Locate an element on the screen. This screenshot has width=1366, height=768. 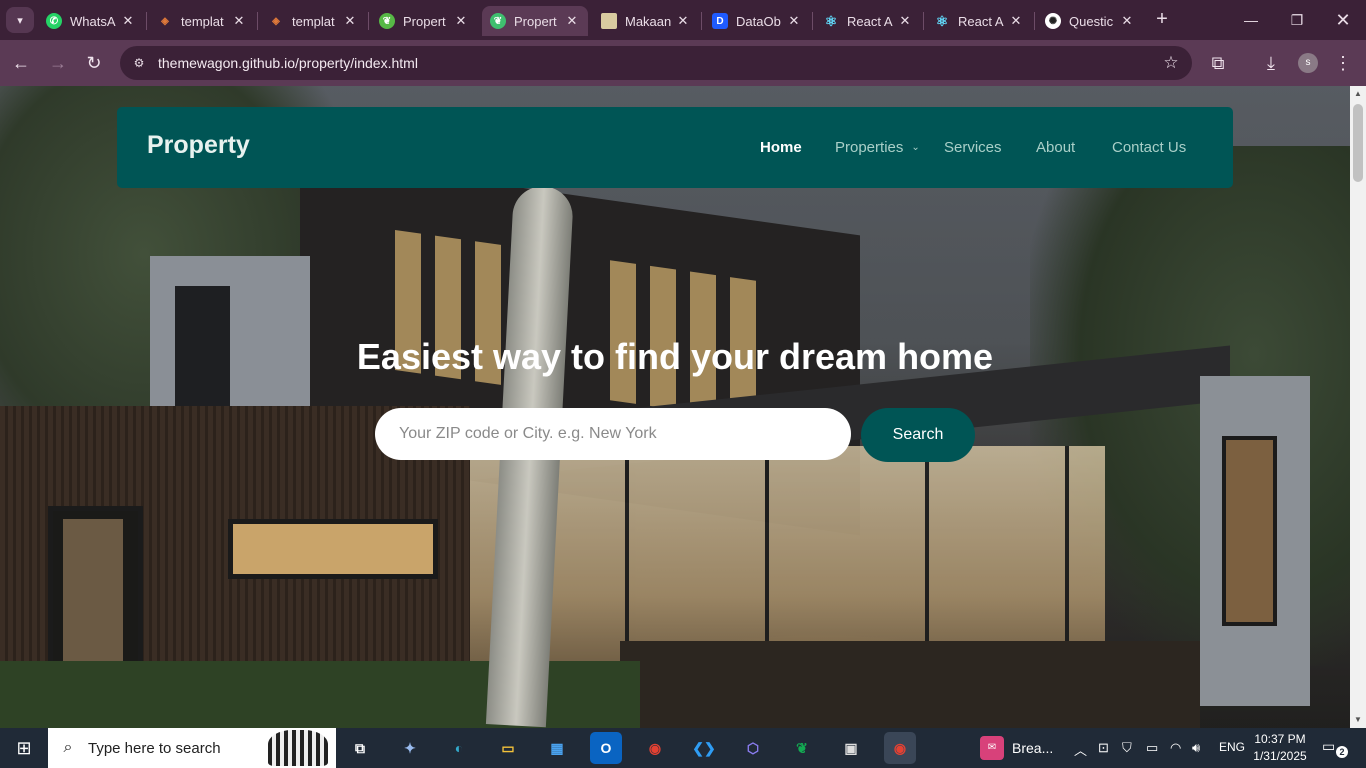
tray-overflow-chevron-icon: ︿ is located at coordinates (1080, 749).